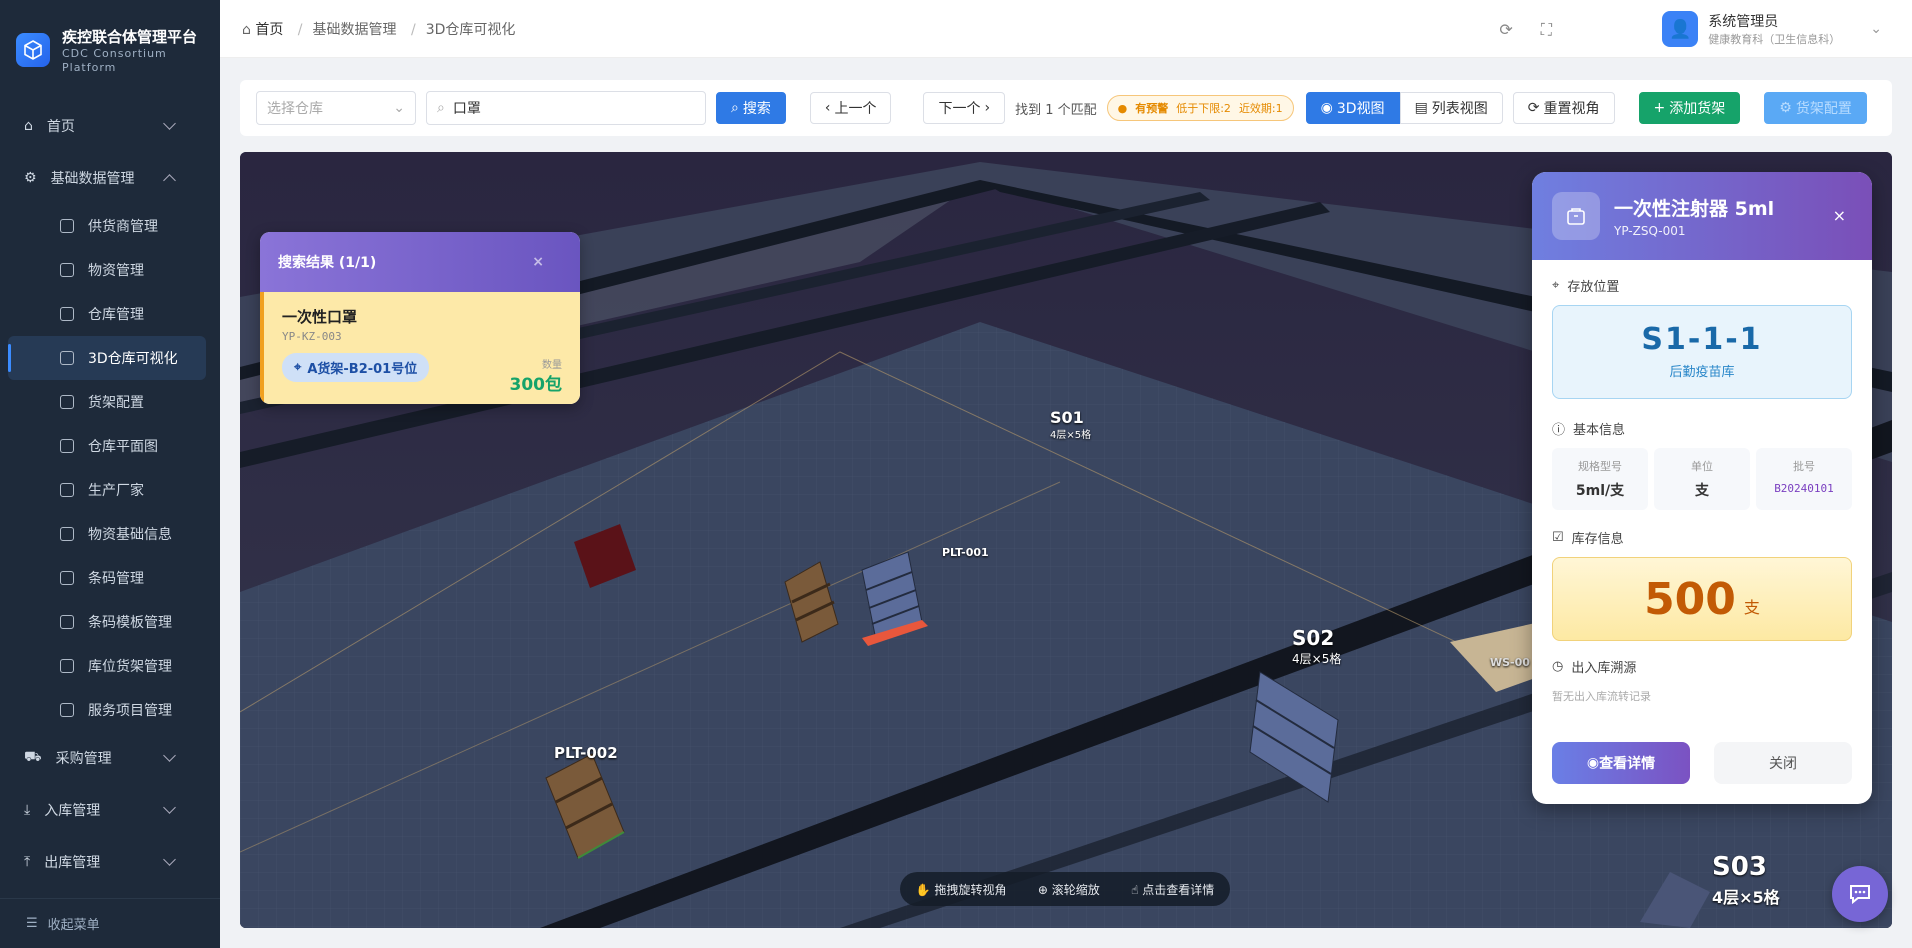 This screenshot has width=1912, height=948. Describe the element at coordinates (536, 385) in the screenshot. I see `result-qty: 300包` at that location.